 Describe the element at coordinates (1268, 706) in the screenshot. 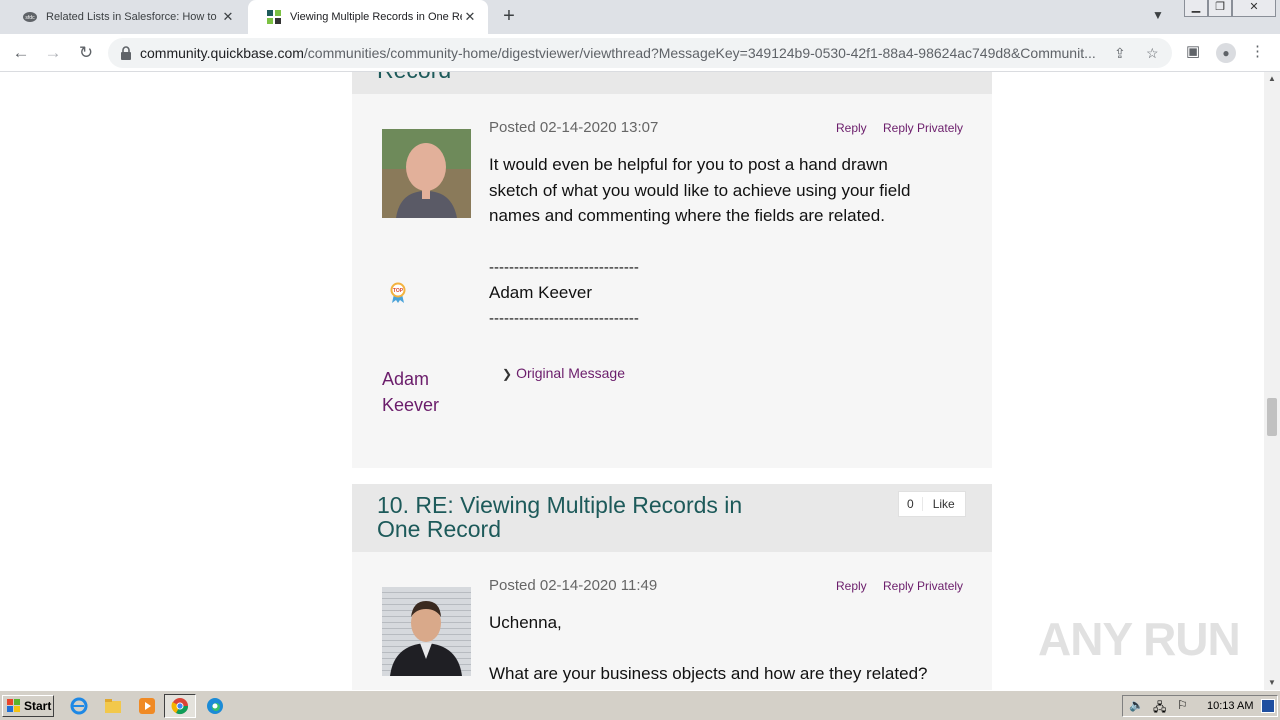

I see `show-desktop-icon` at that location.